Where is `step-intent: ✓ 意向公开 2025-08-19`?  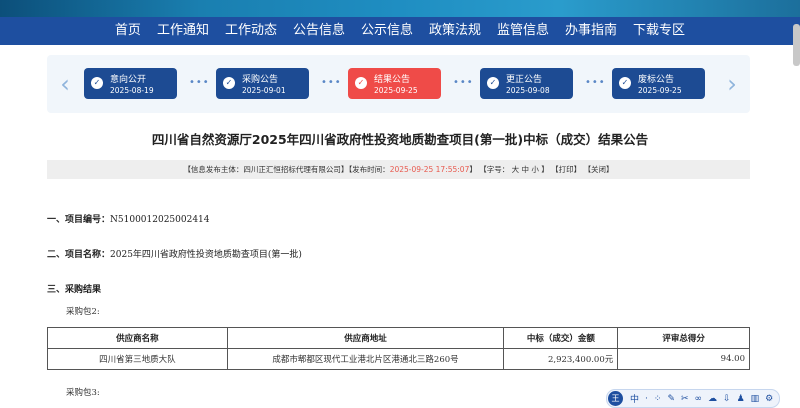
step-intent: ✓ 意向公开 2025-08-19 is located at coordinates (130, 83).